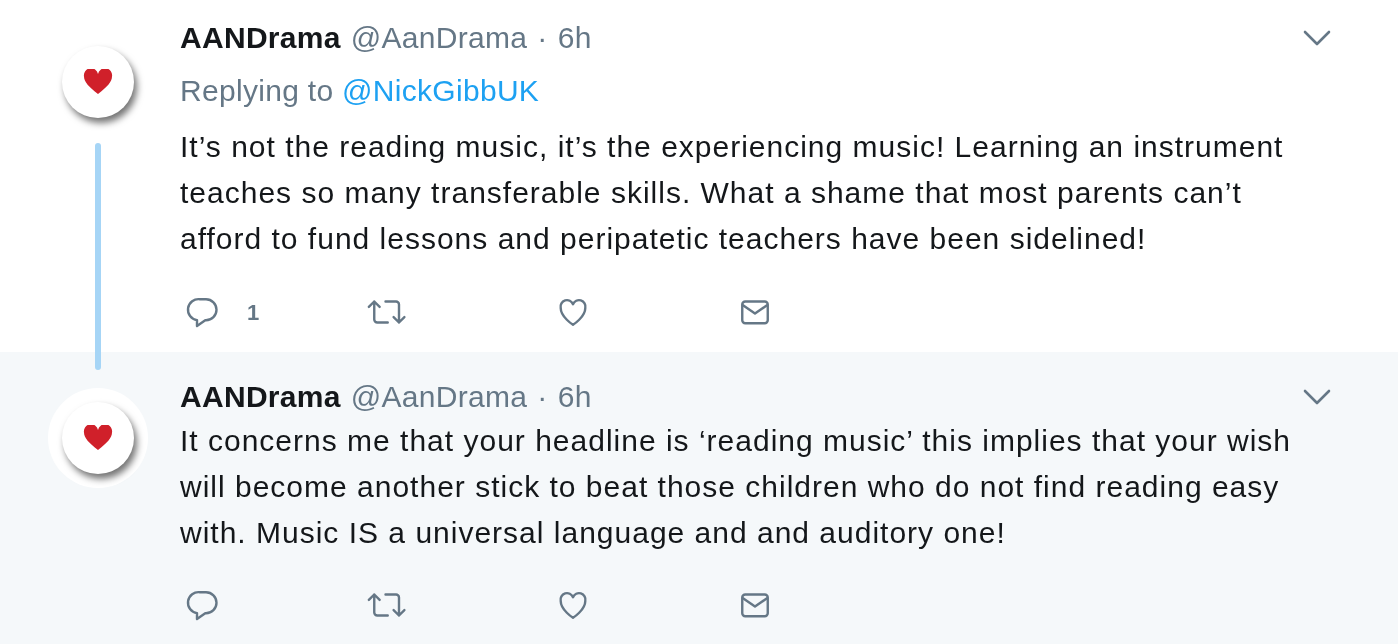 The width and height of the screenshot is (1398, 644). I want to click on reply-button: 1, so click(222, 312).